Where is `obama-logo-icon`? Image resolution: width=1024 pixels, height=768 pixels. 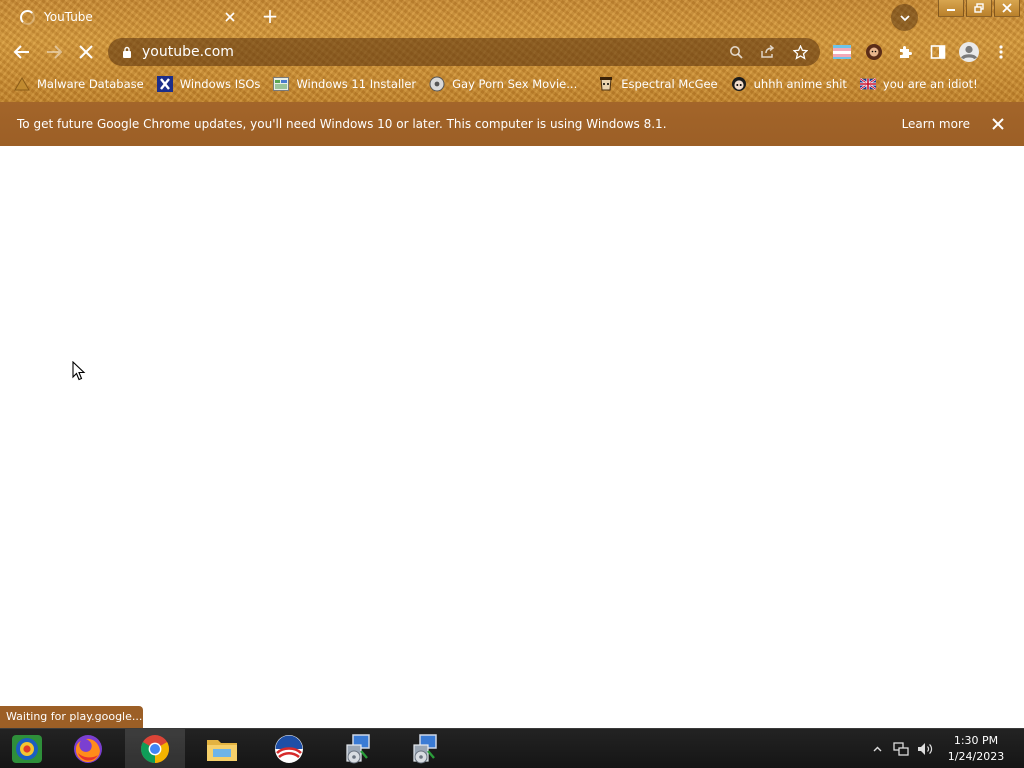 obama-logo-icon is located at coordinates (289, 749).